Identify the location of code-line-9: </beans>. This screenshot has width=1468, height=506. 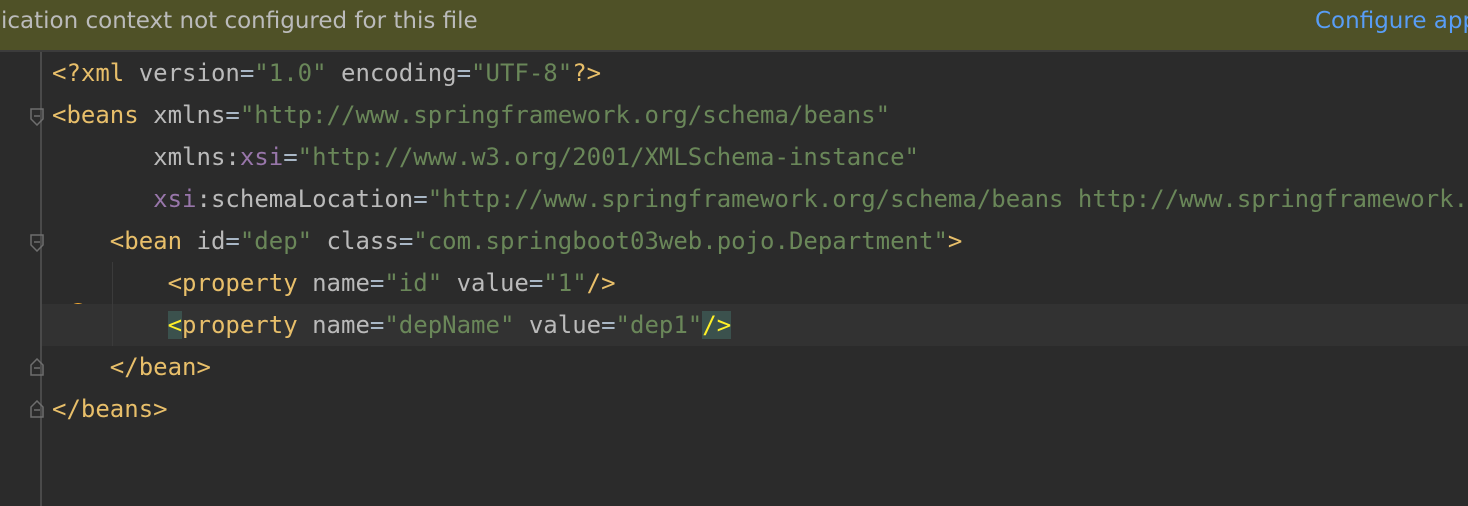
(110, 409).